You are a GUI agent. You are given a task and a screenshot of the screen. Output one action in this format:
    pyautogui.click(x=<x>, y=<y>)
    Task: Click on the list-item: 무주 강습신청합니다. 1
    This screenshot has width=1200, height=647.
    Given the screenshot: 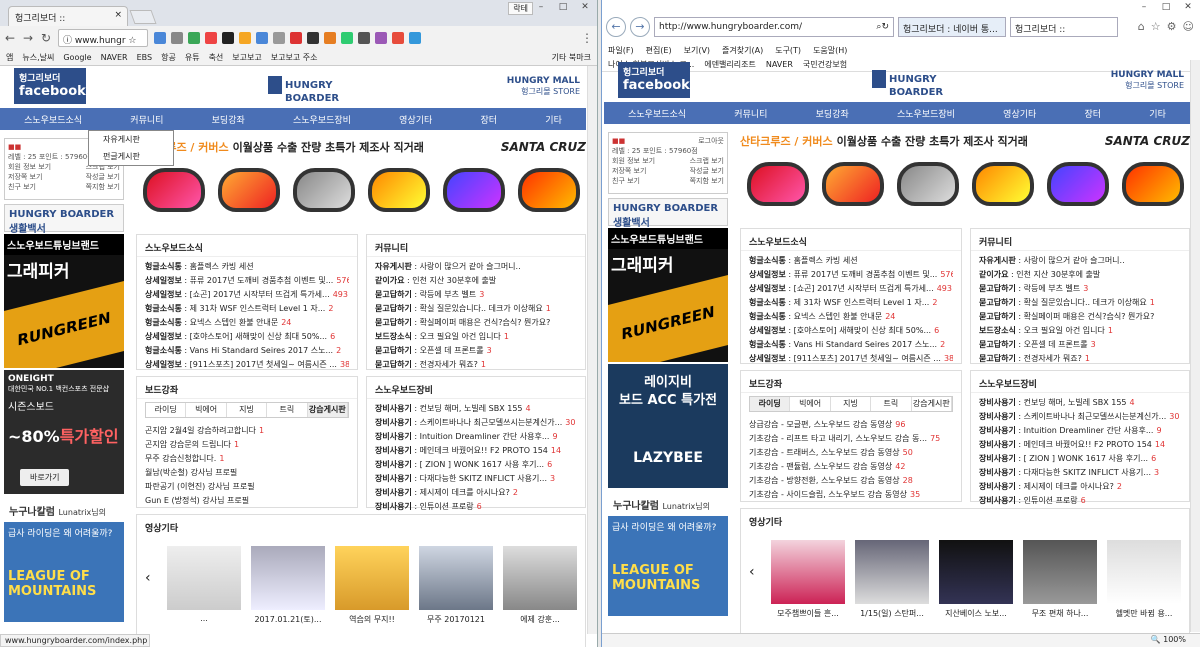 What is the action you would take?
    pyautogui.click(x=247, y=459)
    